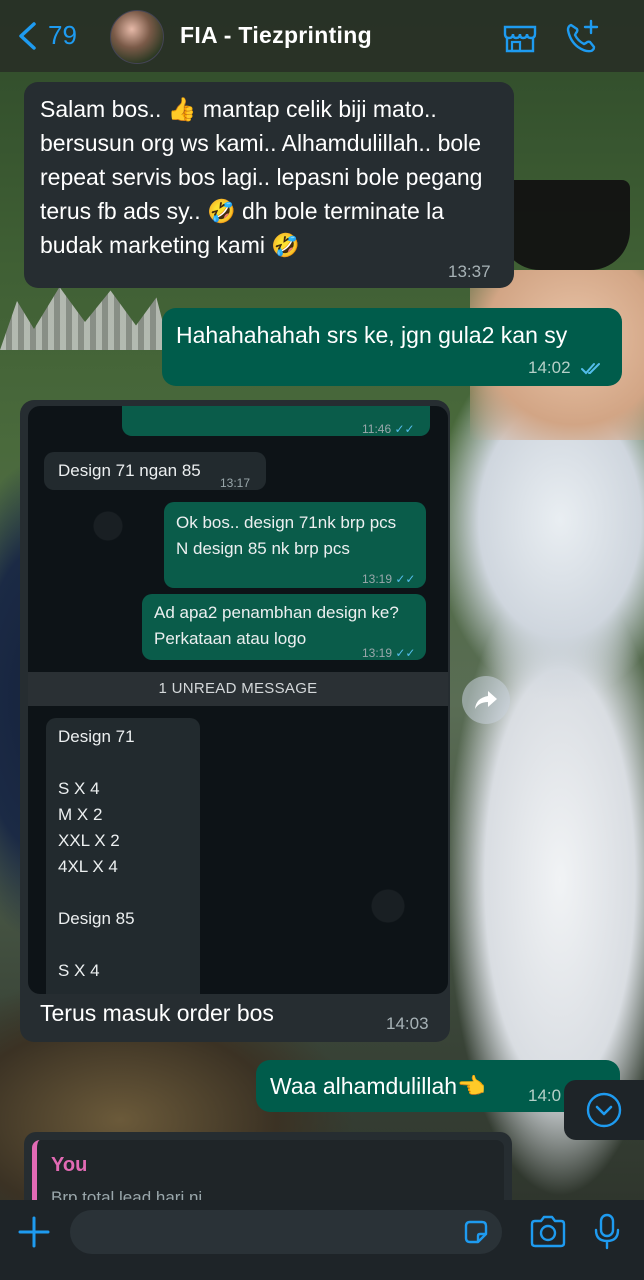 This screenshot has width=644, height=1280. I want to click on embedded-text: Ok bos.. design 71nk brp pcs, so click(286, 522).